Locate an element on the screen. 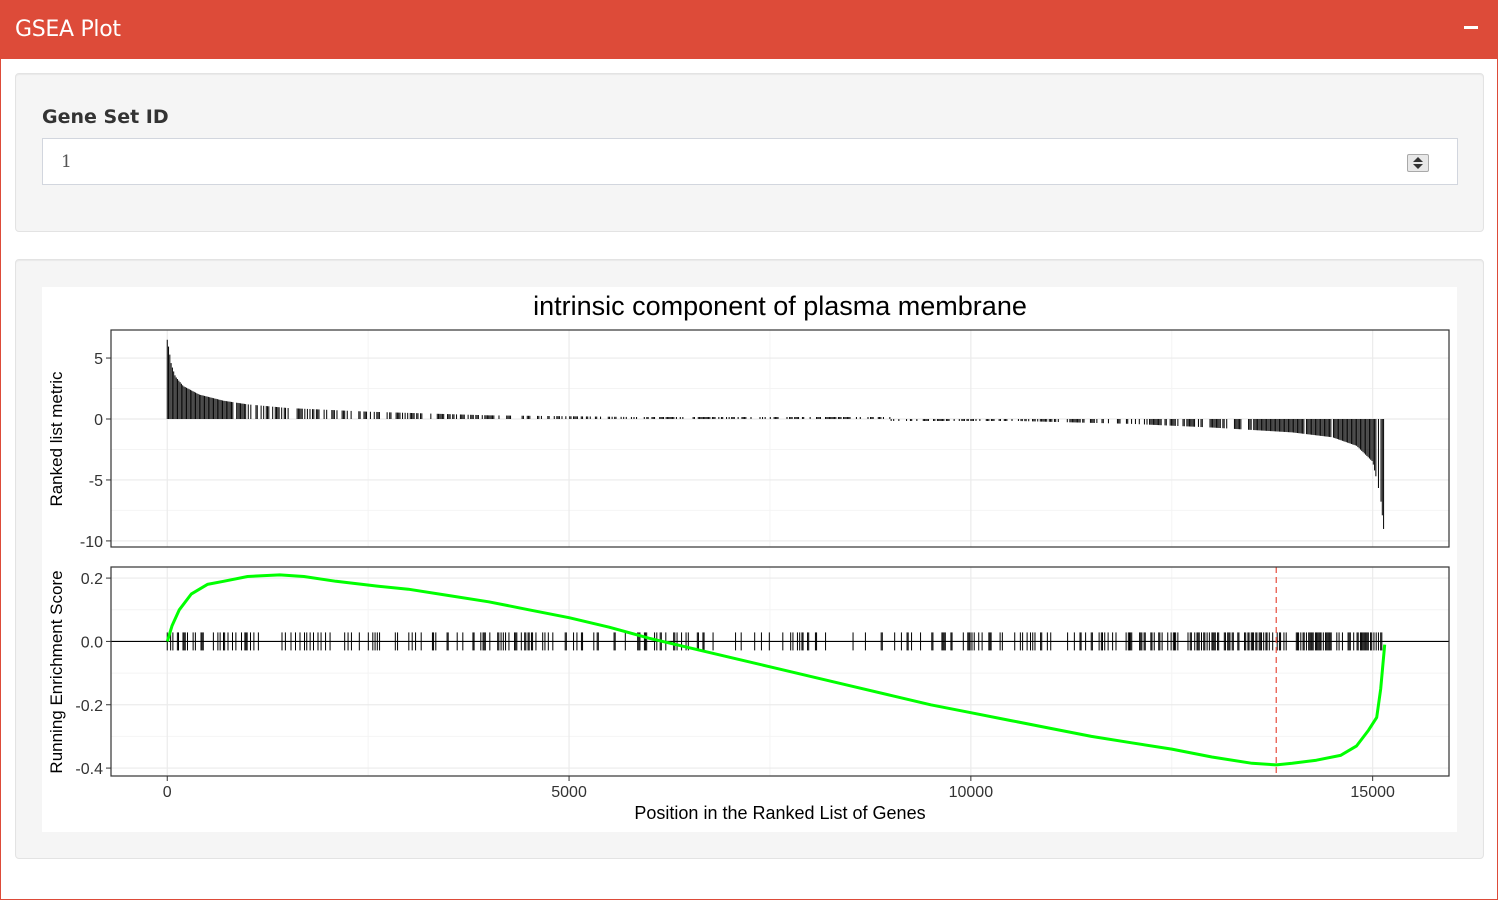 The image size is (1498, 900). metric-y-axis-label: Ranked list metric is located at coordinates (56, 439).